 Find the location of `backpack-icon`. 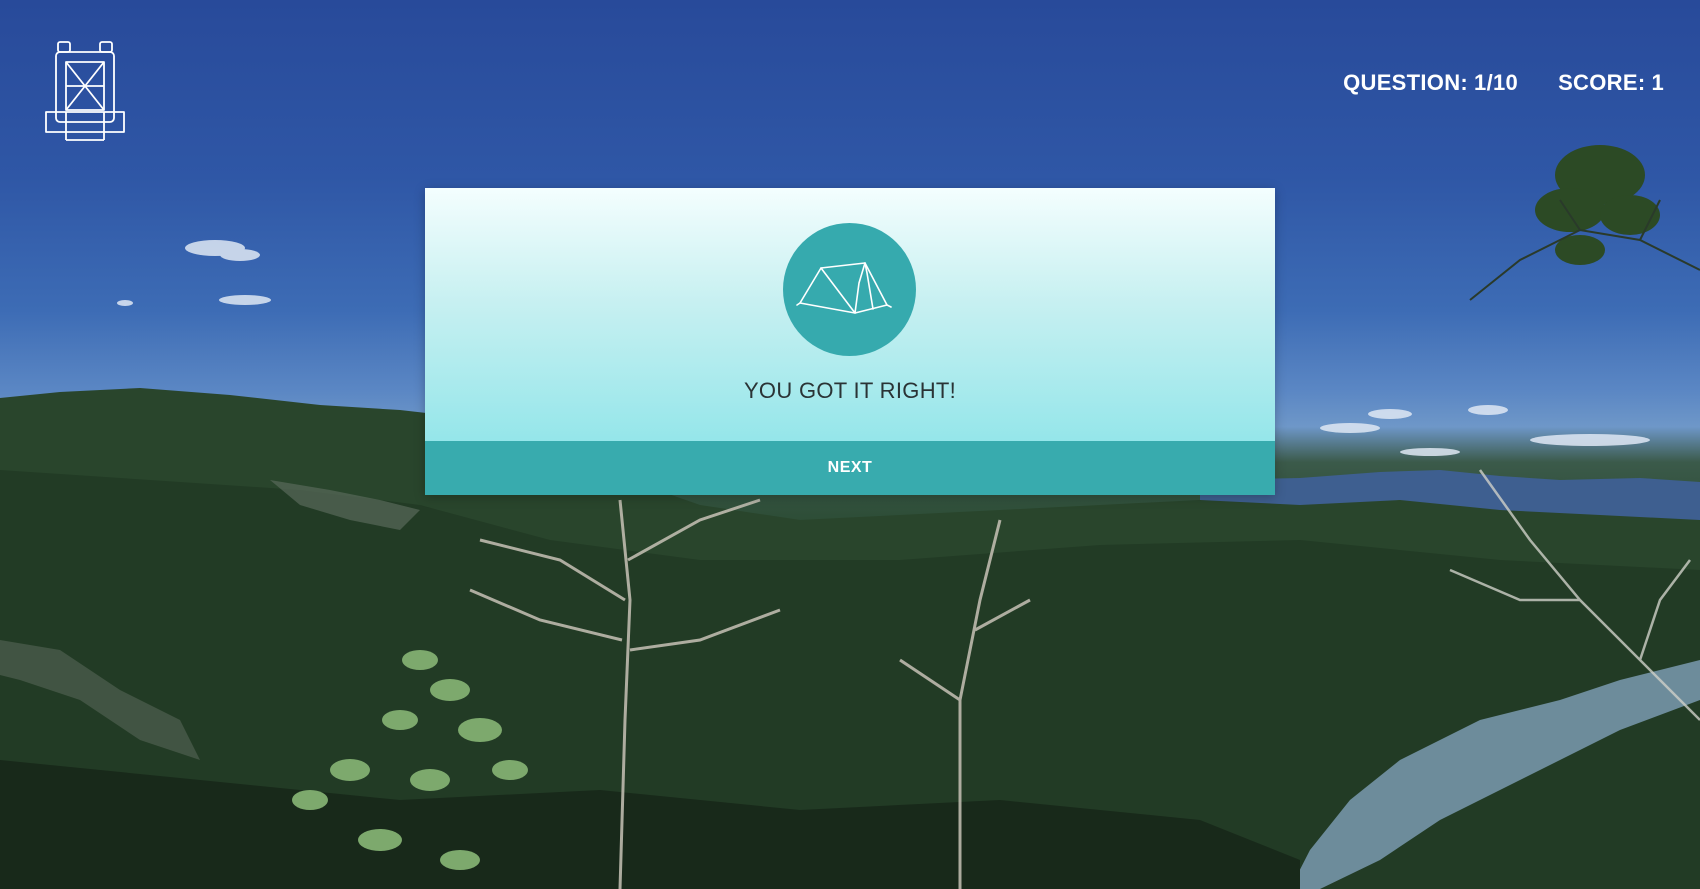

backpack-icon is located at coordinates (85, 91).